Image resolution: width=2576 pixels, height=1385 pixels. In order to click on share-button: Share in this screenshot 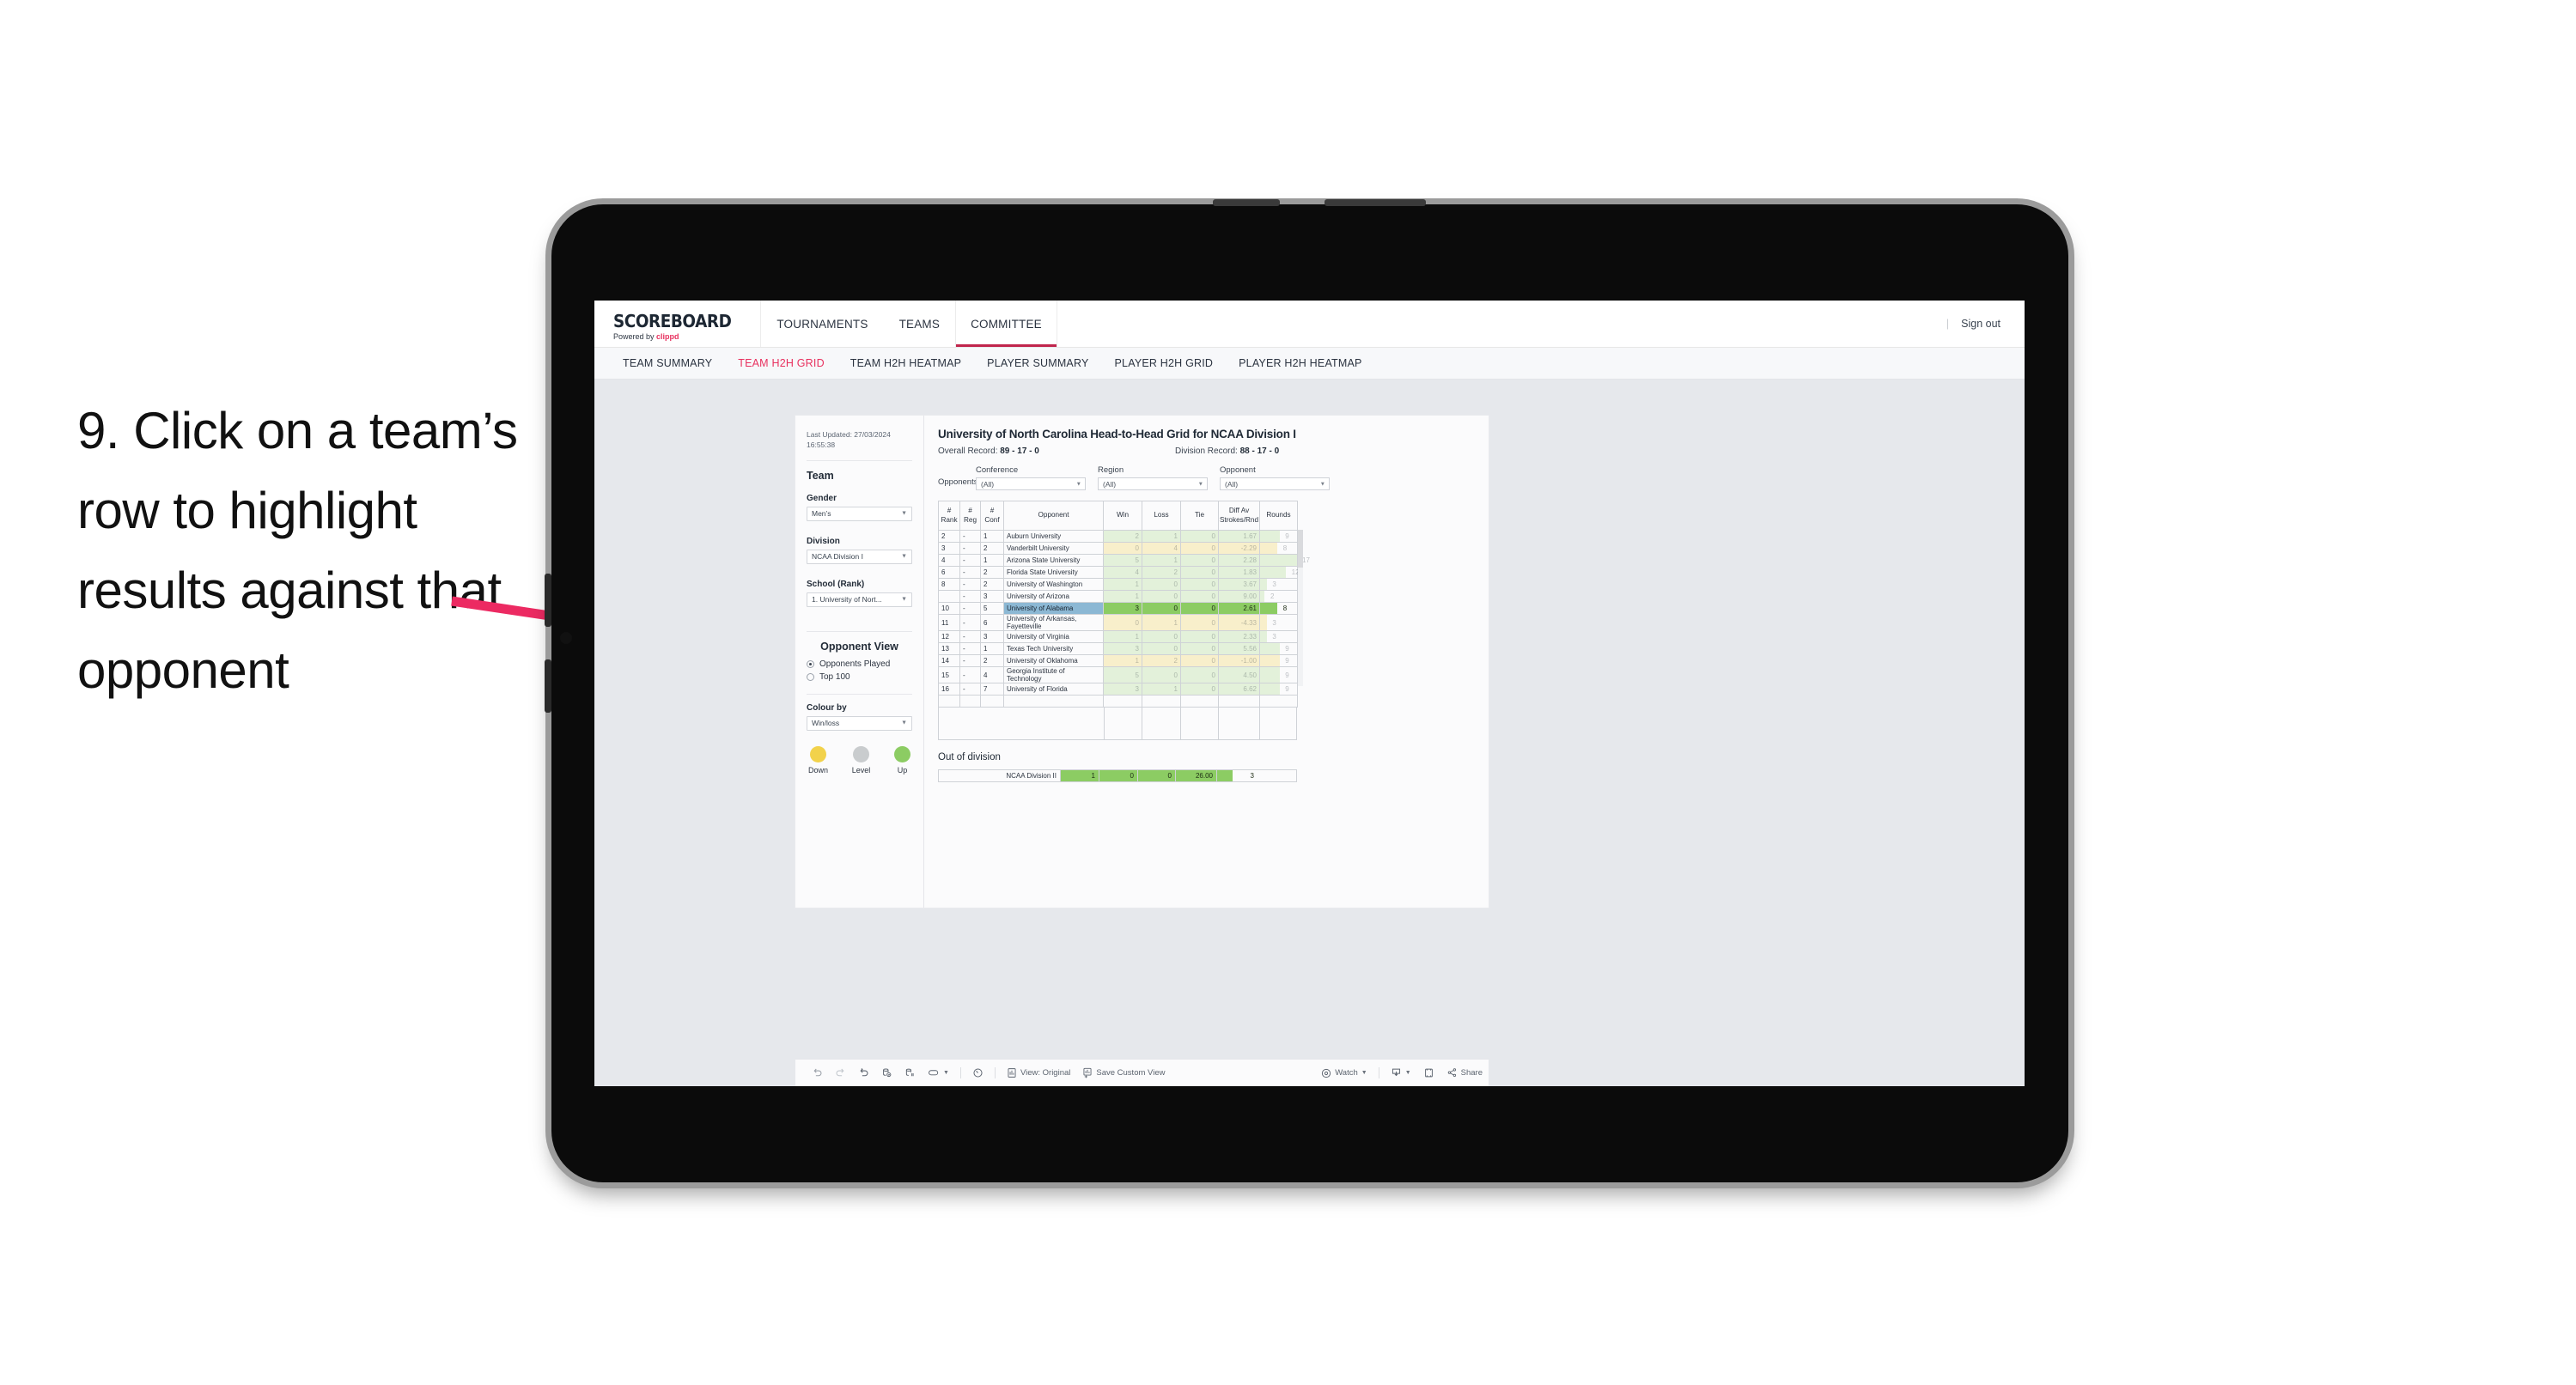, I will do `click(1464, 1072)`.